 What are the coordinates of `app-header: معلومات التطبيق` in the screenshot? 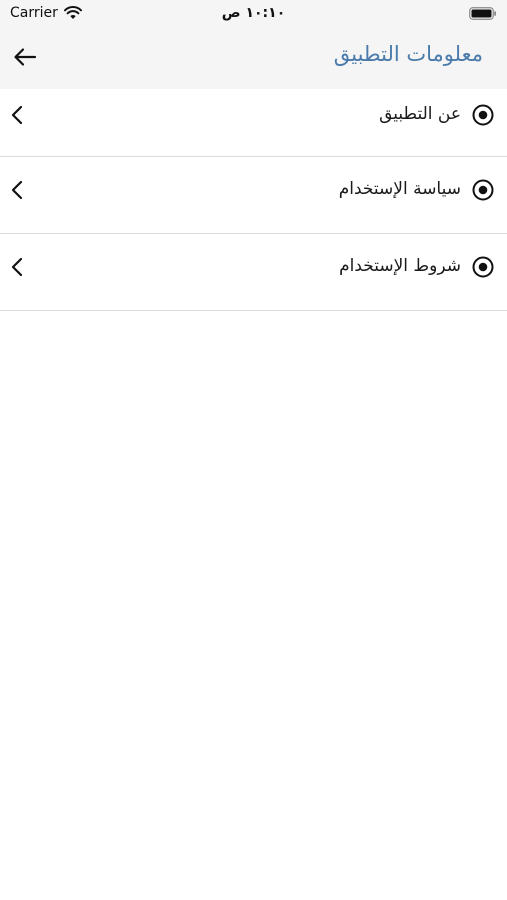 It's located at (253, 58).